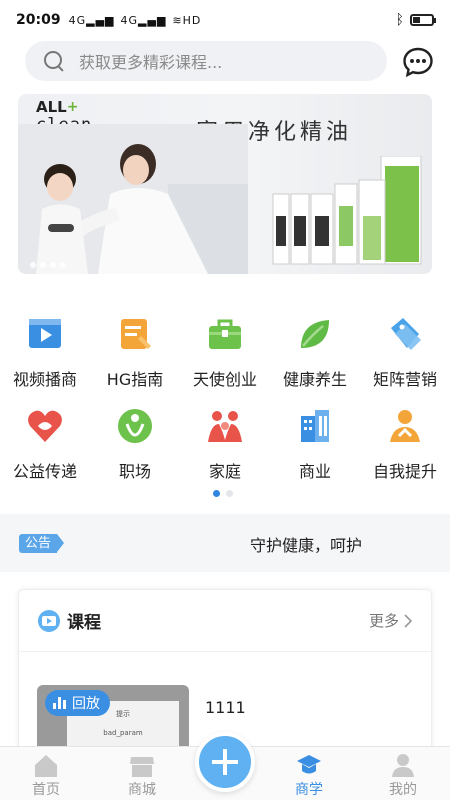 Image resolution: width=450 pixels, height=800 pixels. I want to click on briefcase-icon, so click(225, 334).